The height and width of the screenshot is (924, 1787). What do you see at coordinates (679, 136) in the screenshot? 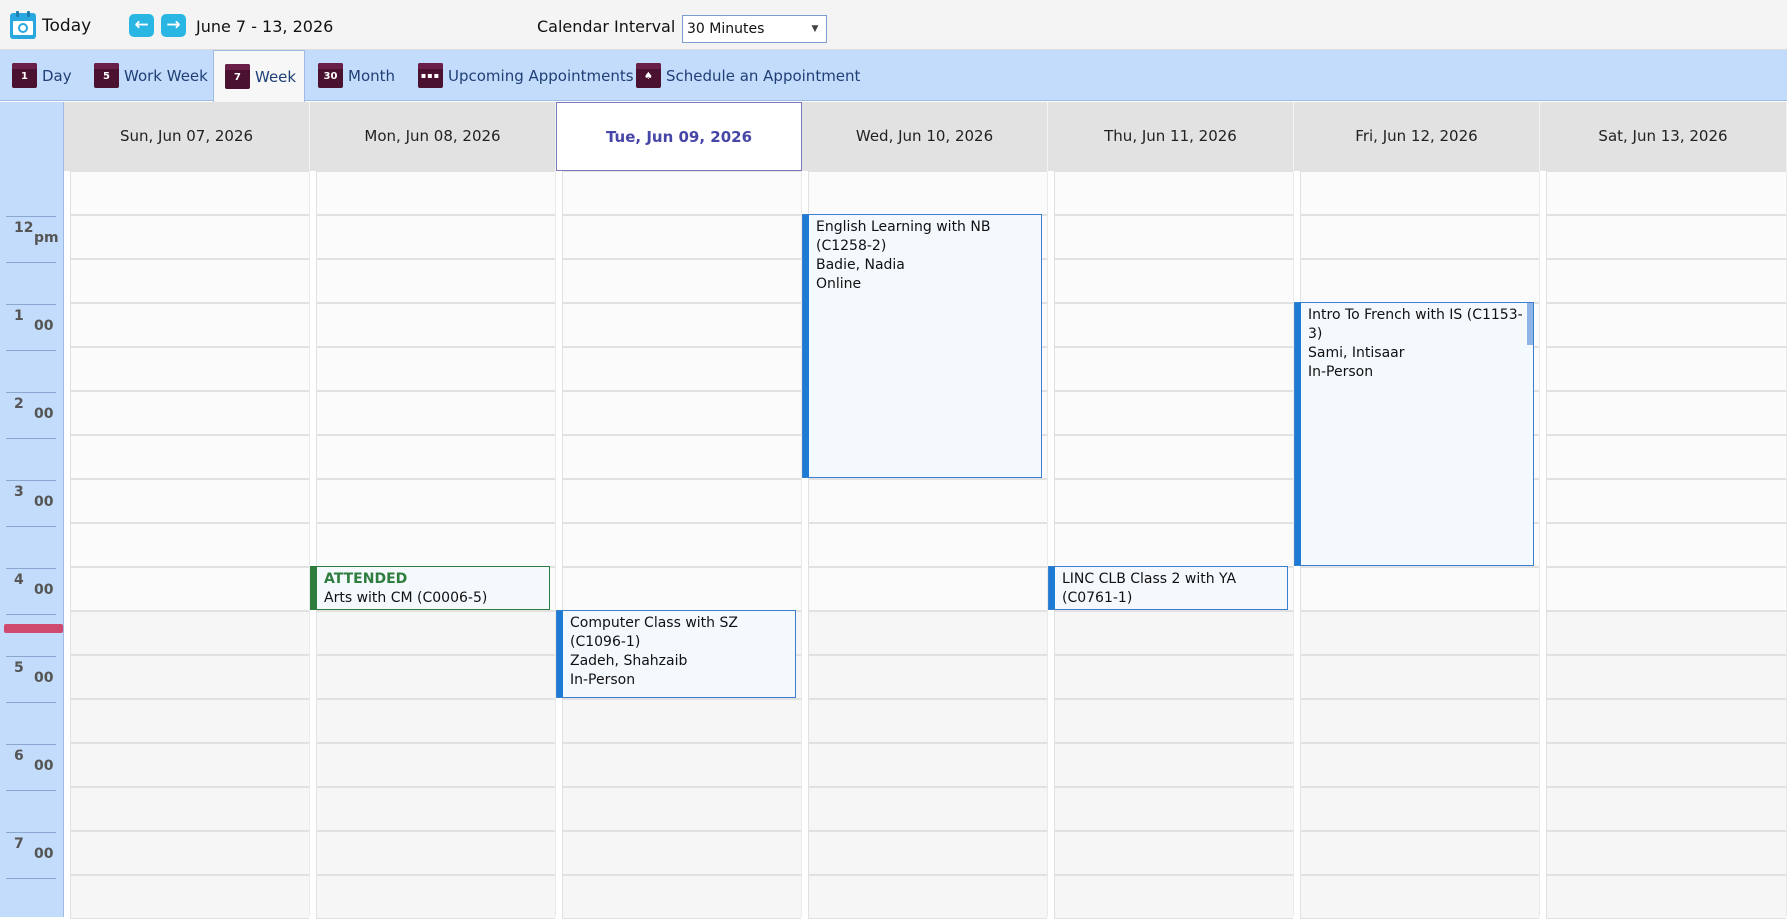
I see `day-header-today: Tue, Jun 09, 2026` at bounding box center [679, 136].